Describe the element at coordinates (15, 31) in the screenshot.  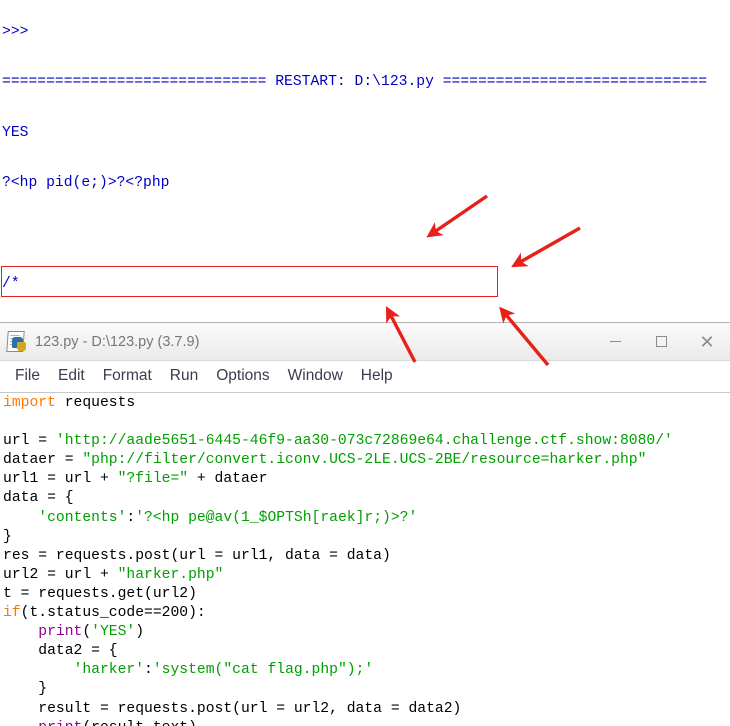
I see `shell-line: >>>` at that location.